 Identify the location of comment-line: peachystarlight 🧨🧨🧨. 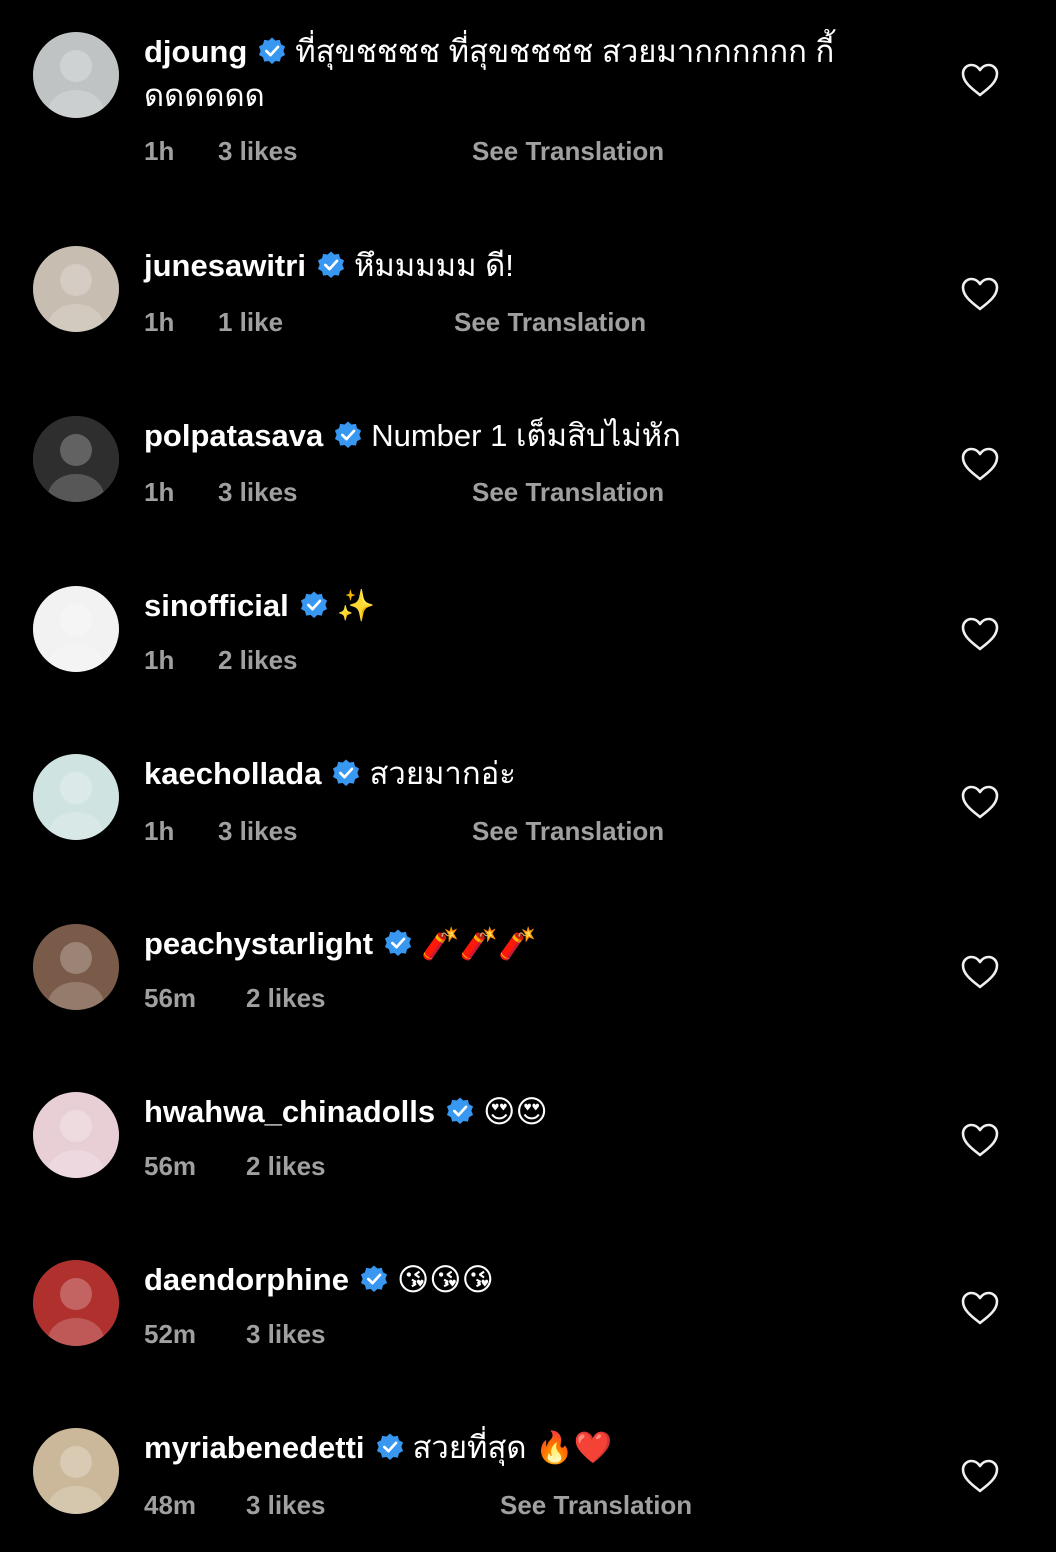
(340, 944).